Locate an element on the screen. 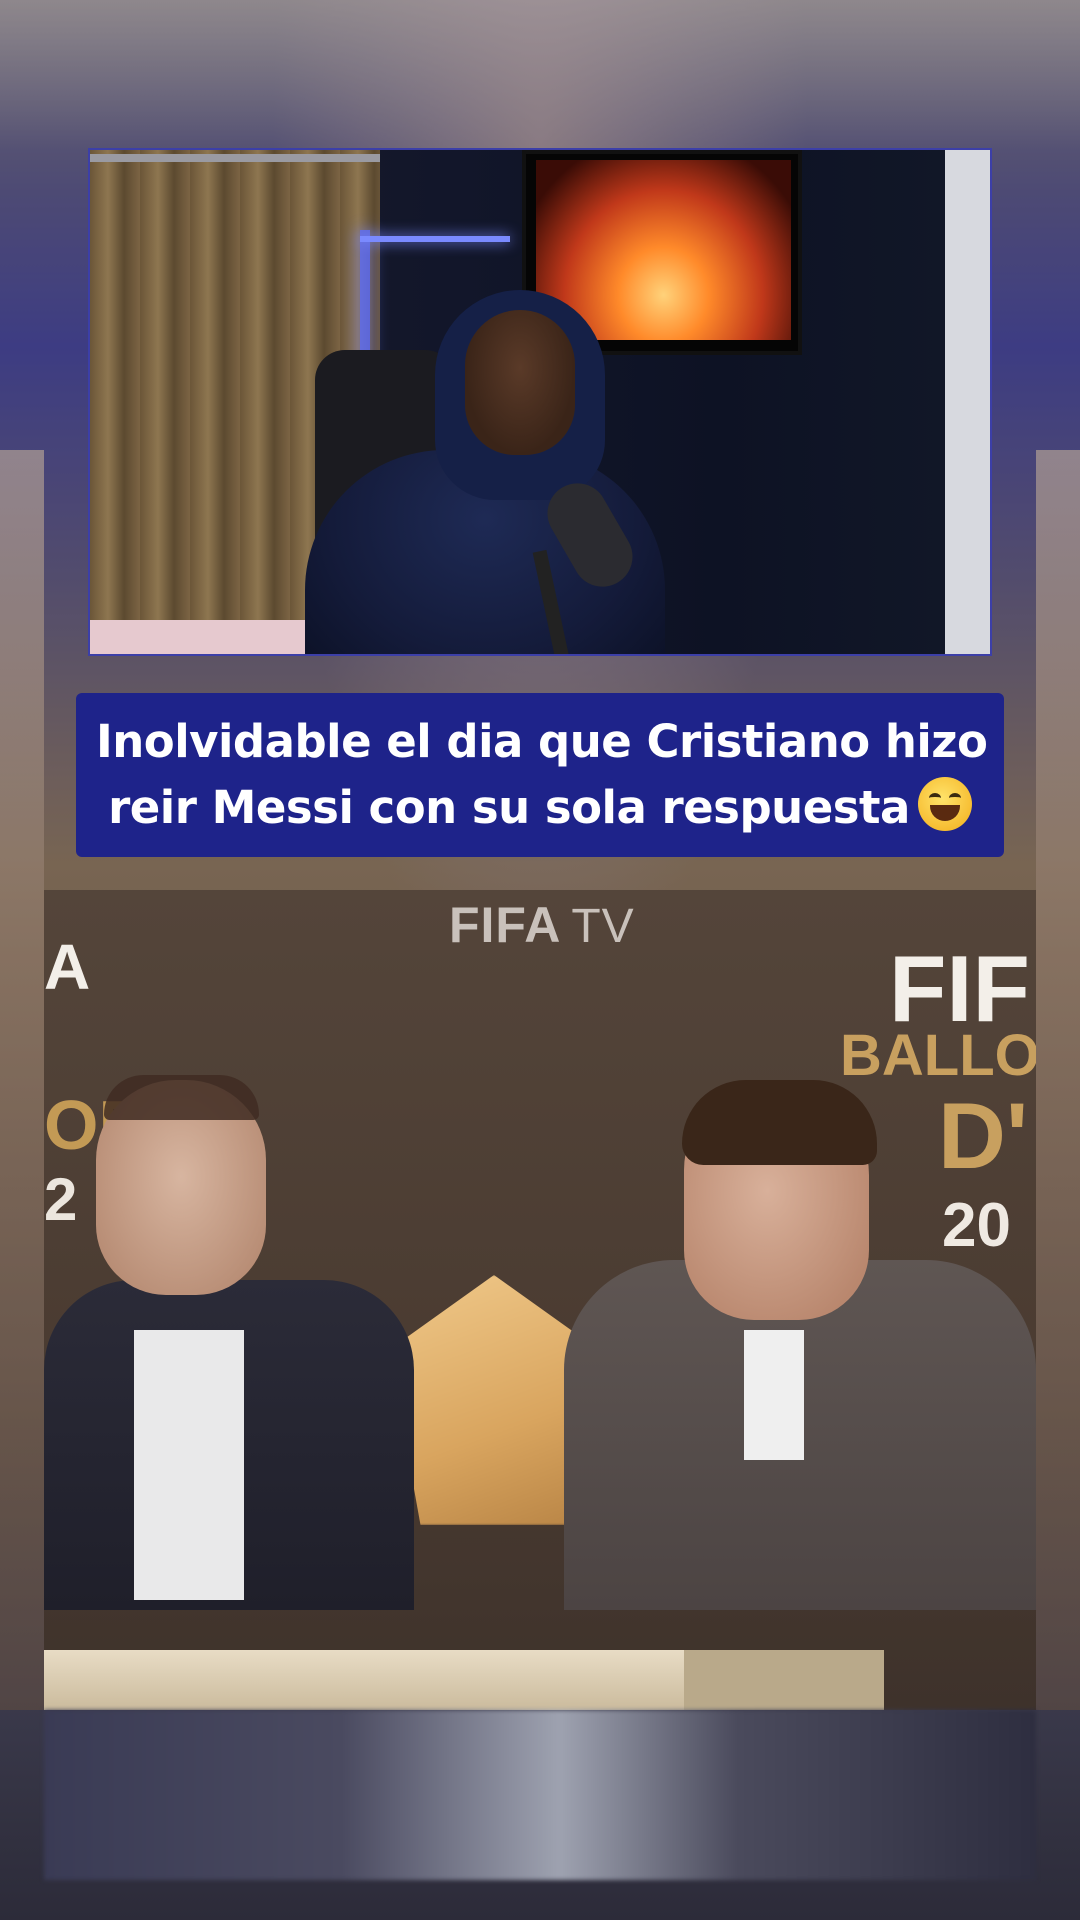 The height and width of the screenshot is (1920, 1080). press-desk is located at coordinates (364, 1680).